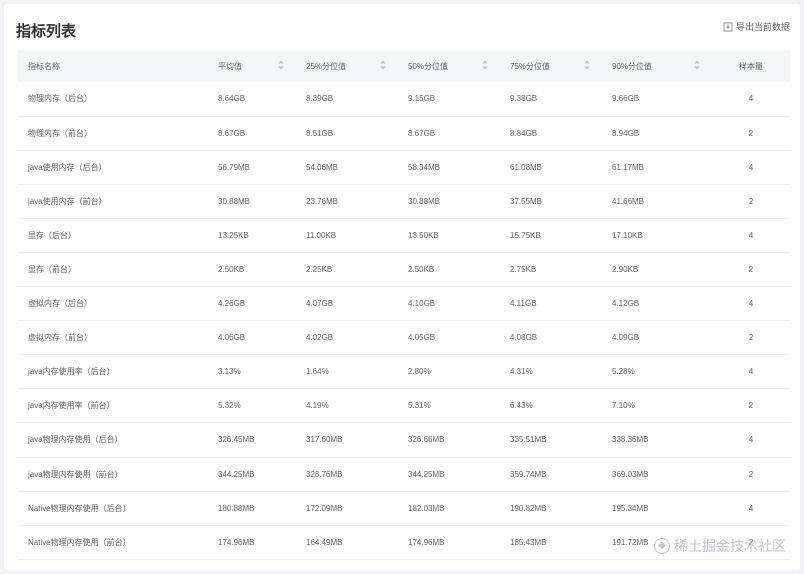 This screenshot has height=574, width=804. I want to click on table-cell: 2.25KB, so click(319, 270).